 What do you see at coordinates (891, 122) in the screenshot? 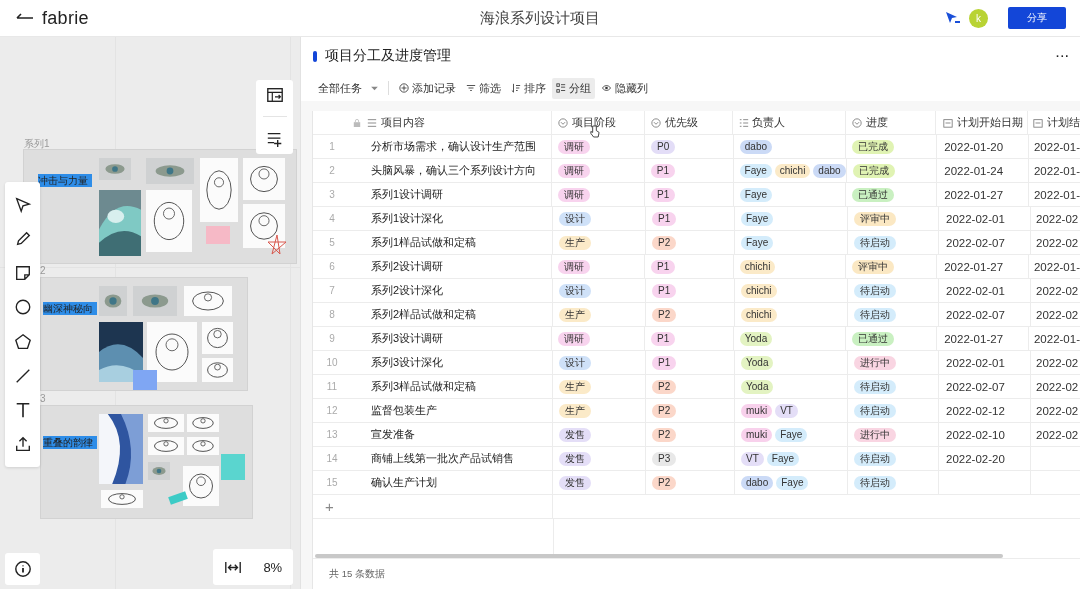
I see `column-header: 进度` at bounding box center [891, 122].